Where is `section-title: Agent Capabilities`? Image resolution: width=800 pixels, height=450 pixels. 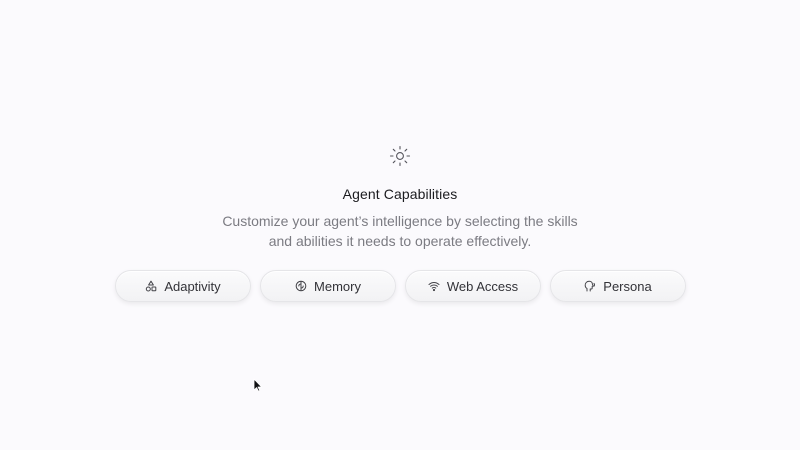 section-title: Agent Capabilities is located at coordinates (400, 194).